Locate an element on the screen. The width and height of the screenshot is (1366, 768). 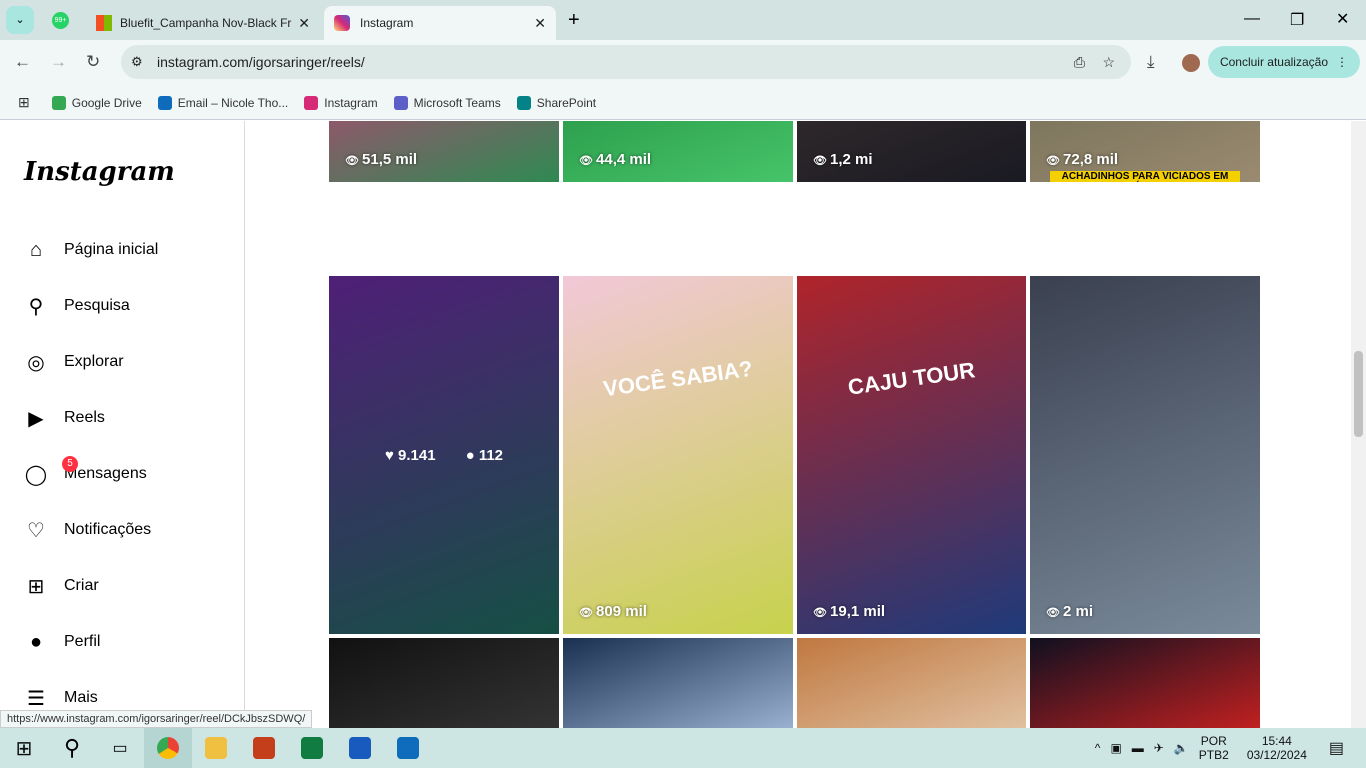
unread-badge: 5 is located at coordinates (70, 464).